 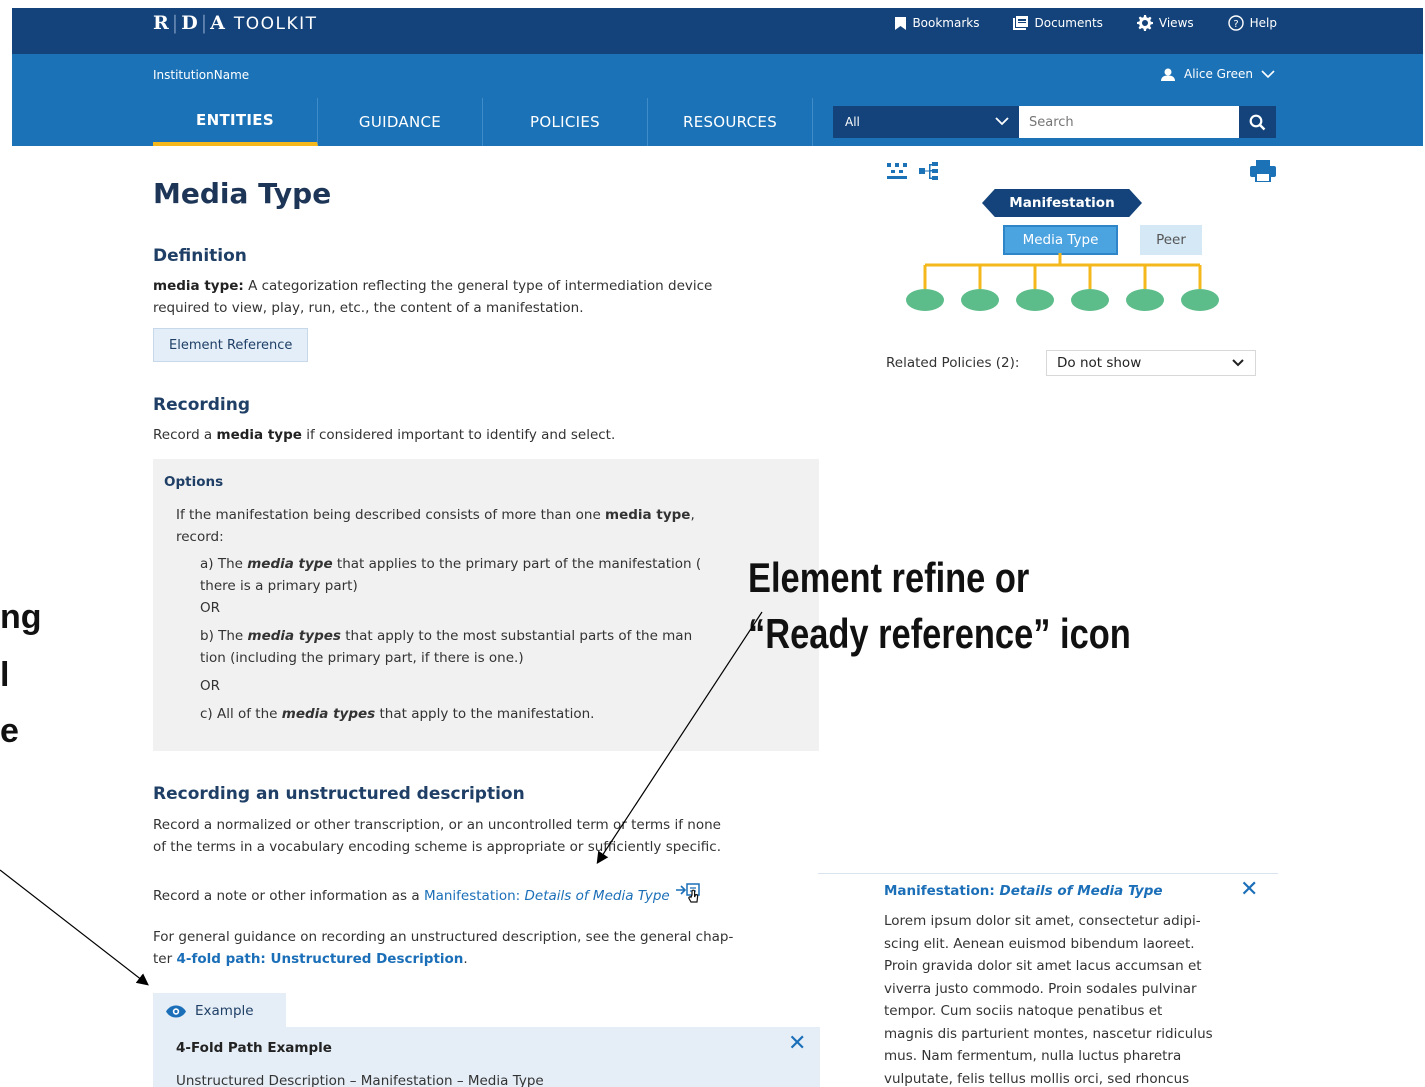 I want to click on popup-close-icon: ✕, so click(x=1249, y=889).